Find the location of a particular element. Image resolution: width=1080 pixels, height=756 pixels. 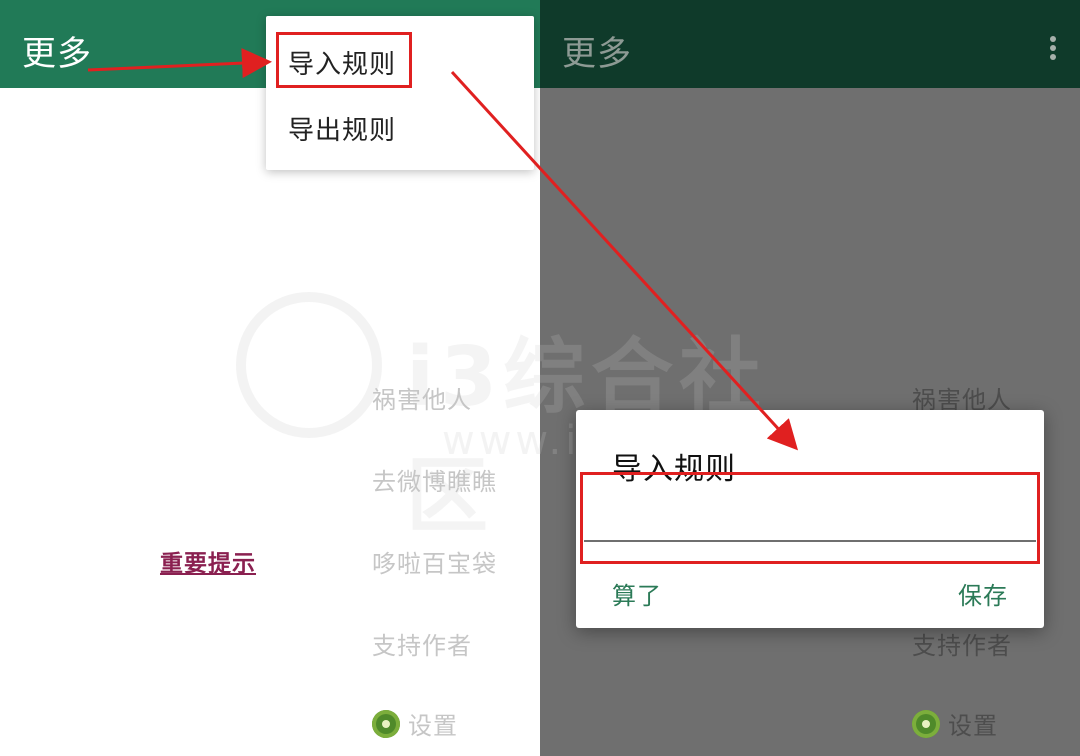

import-rules-dialog: 导入规则 算了 保存 is located at coordinates (810, 519).